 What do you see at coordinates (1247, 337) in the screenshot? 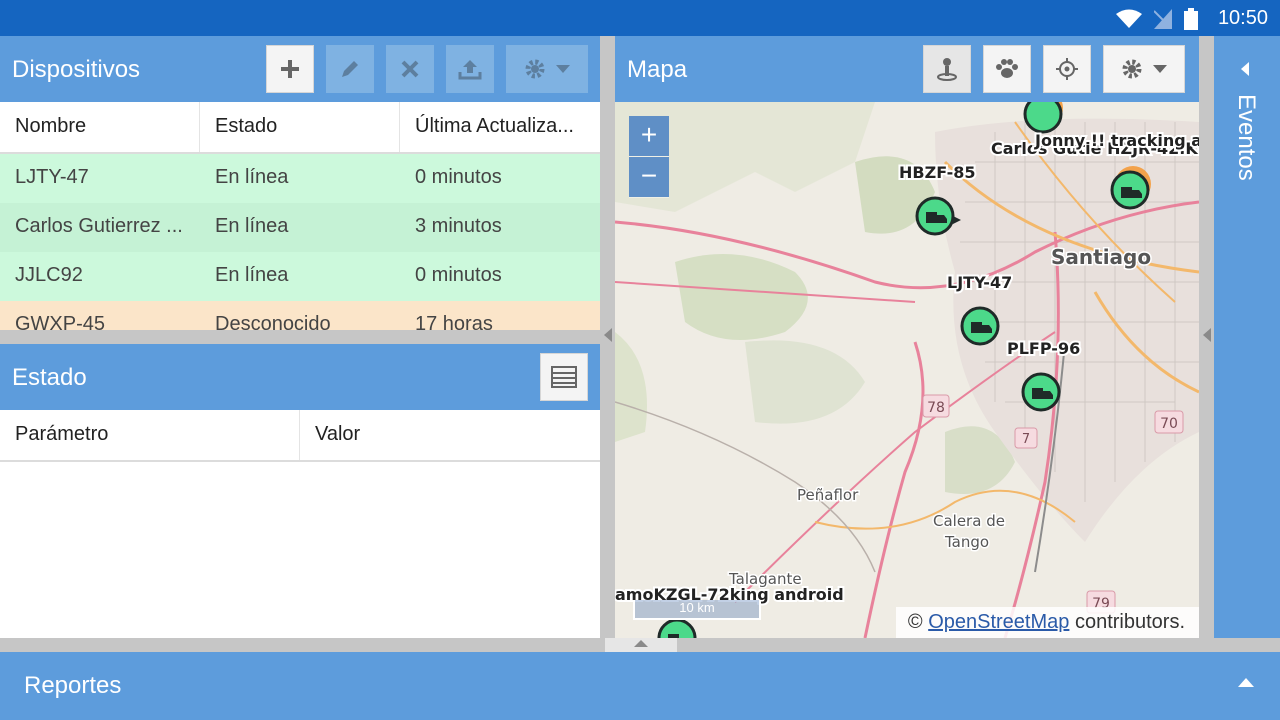
I see `events-panel: Eventos` at bounding box center [1247, 337].